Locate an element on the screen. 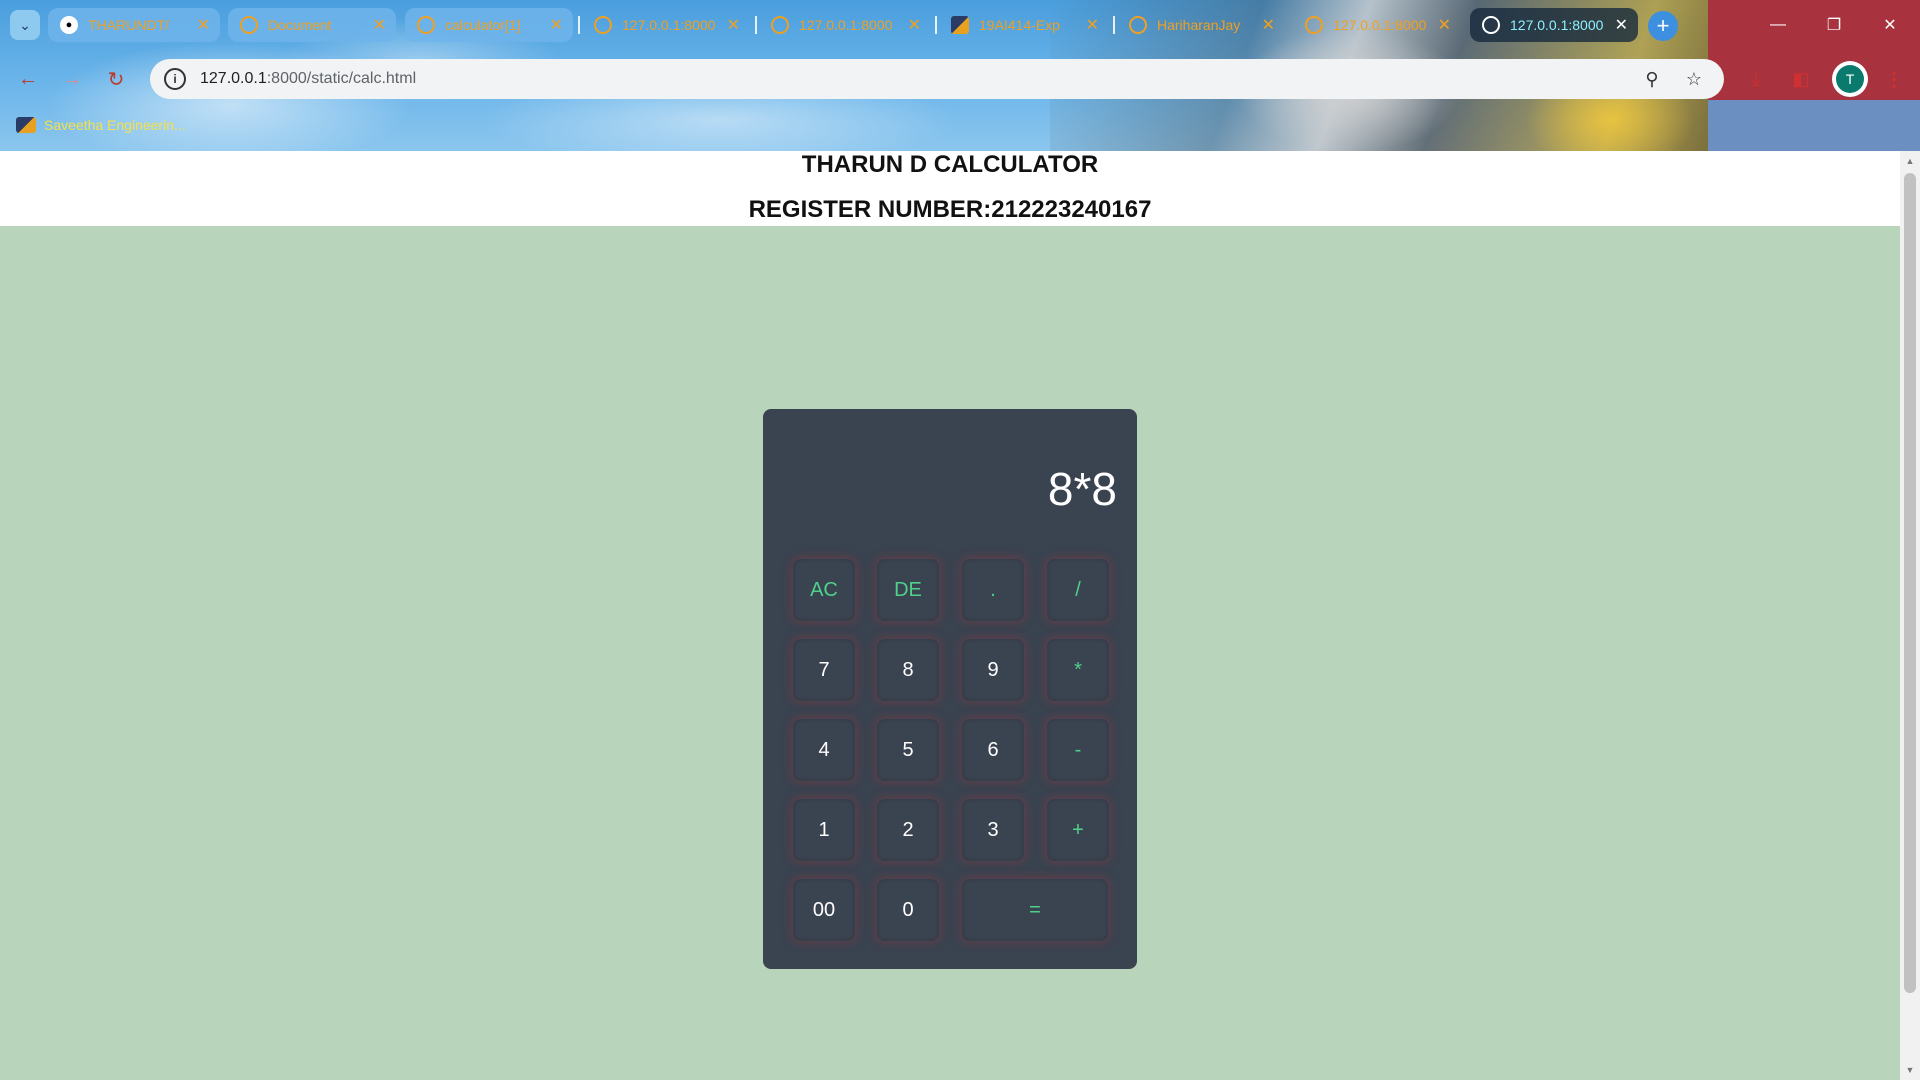  tab-9-active: 127.0.0.1:8000 ✕ is located at coordinates (1554, 25).